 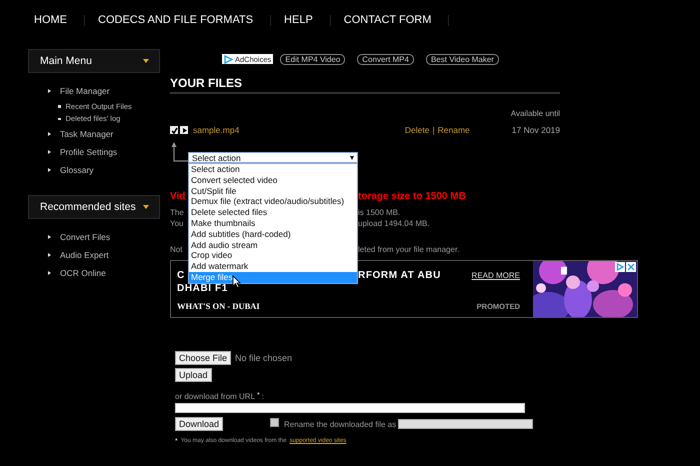 What do you see at coordinates (535, 113) in the screenshot?
I see `column-header: Available until` at bounding box center [535, 113].